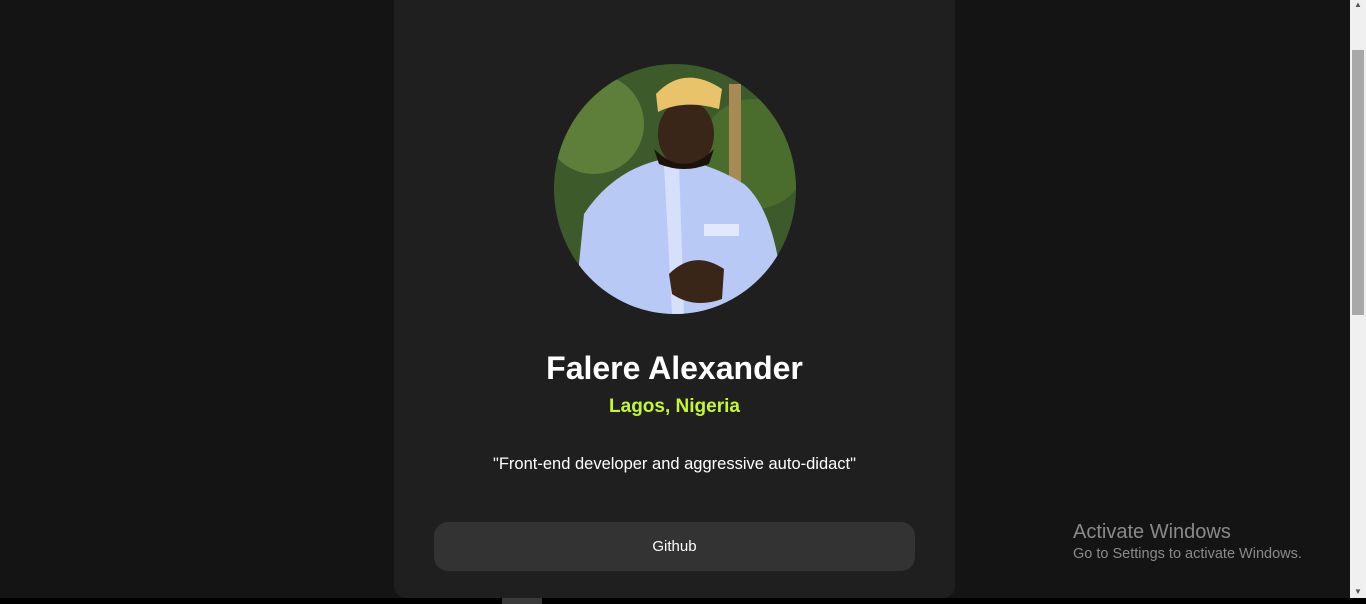  Describe the element at coordinates (1358, 591) in the screenshot. I see `scroll-down-arrow-icon: ▼` at that location.